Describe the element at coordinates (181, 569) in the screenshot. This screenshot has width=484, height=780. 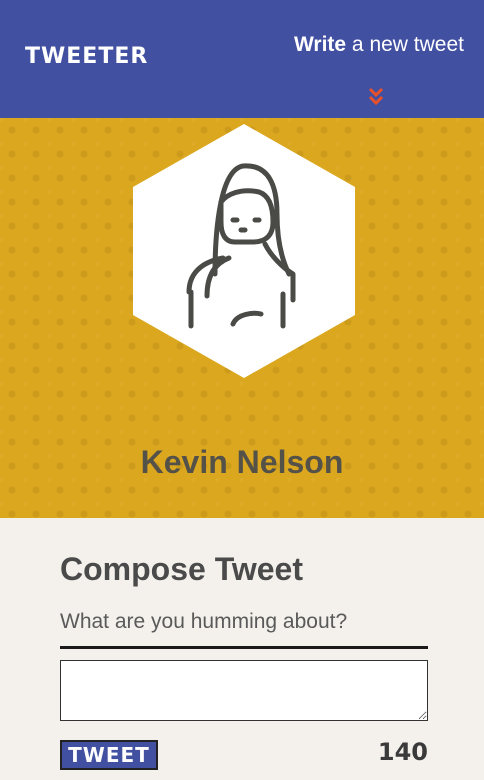
I see `compose-title: Compose Tweet` at that location.